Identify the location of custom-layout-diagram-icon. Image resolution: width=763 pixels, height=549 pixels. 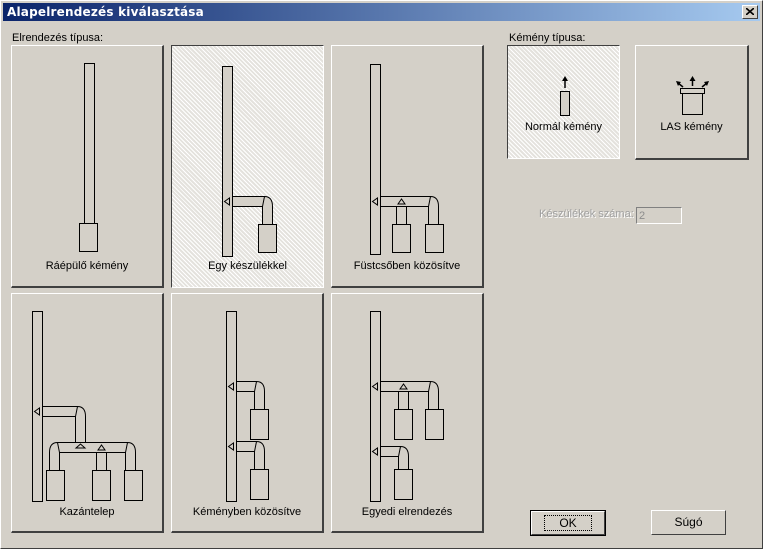
(407, 406).